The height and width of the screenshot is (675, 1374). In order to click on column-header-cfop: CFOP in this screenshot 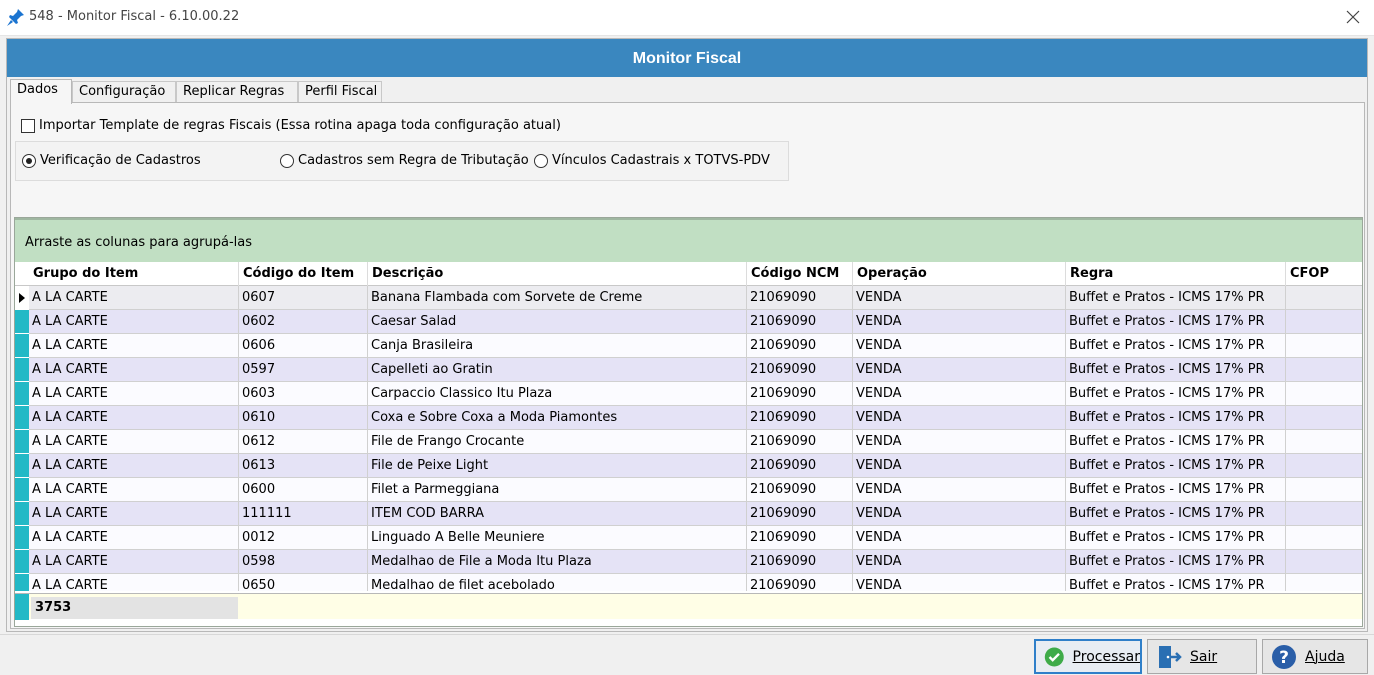, I will do `click(1324, 274)`.